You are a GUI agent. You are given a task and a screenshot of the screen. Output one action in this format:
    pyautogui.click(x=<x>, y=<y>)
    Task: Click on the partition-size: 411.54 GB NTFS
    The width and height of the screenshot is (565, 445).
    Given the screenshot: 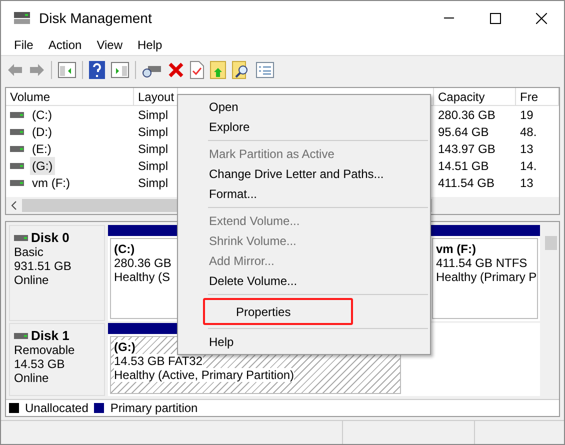 What is the action you would take?
    pyautogui.click(x=482, y=263)
    